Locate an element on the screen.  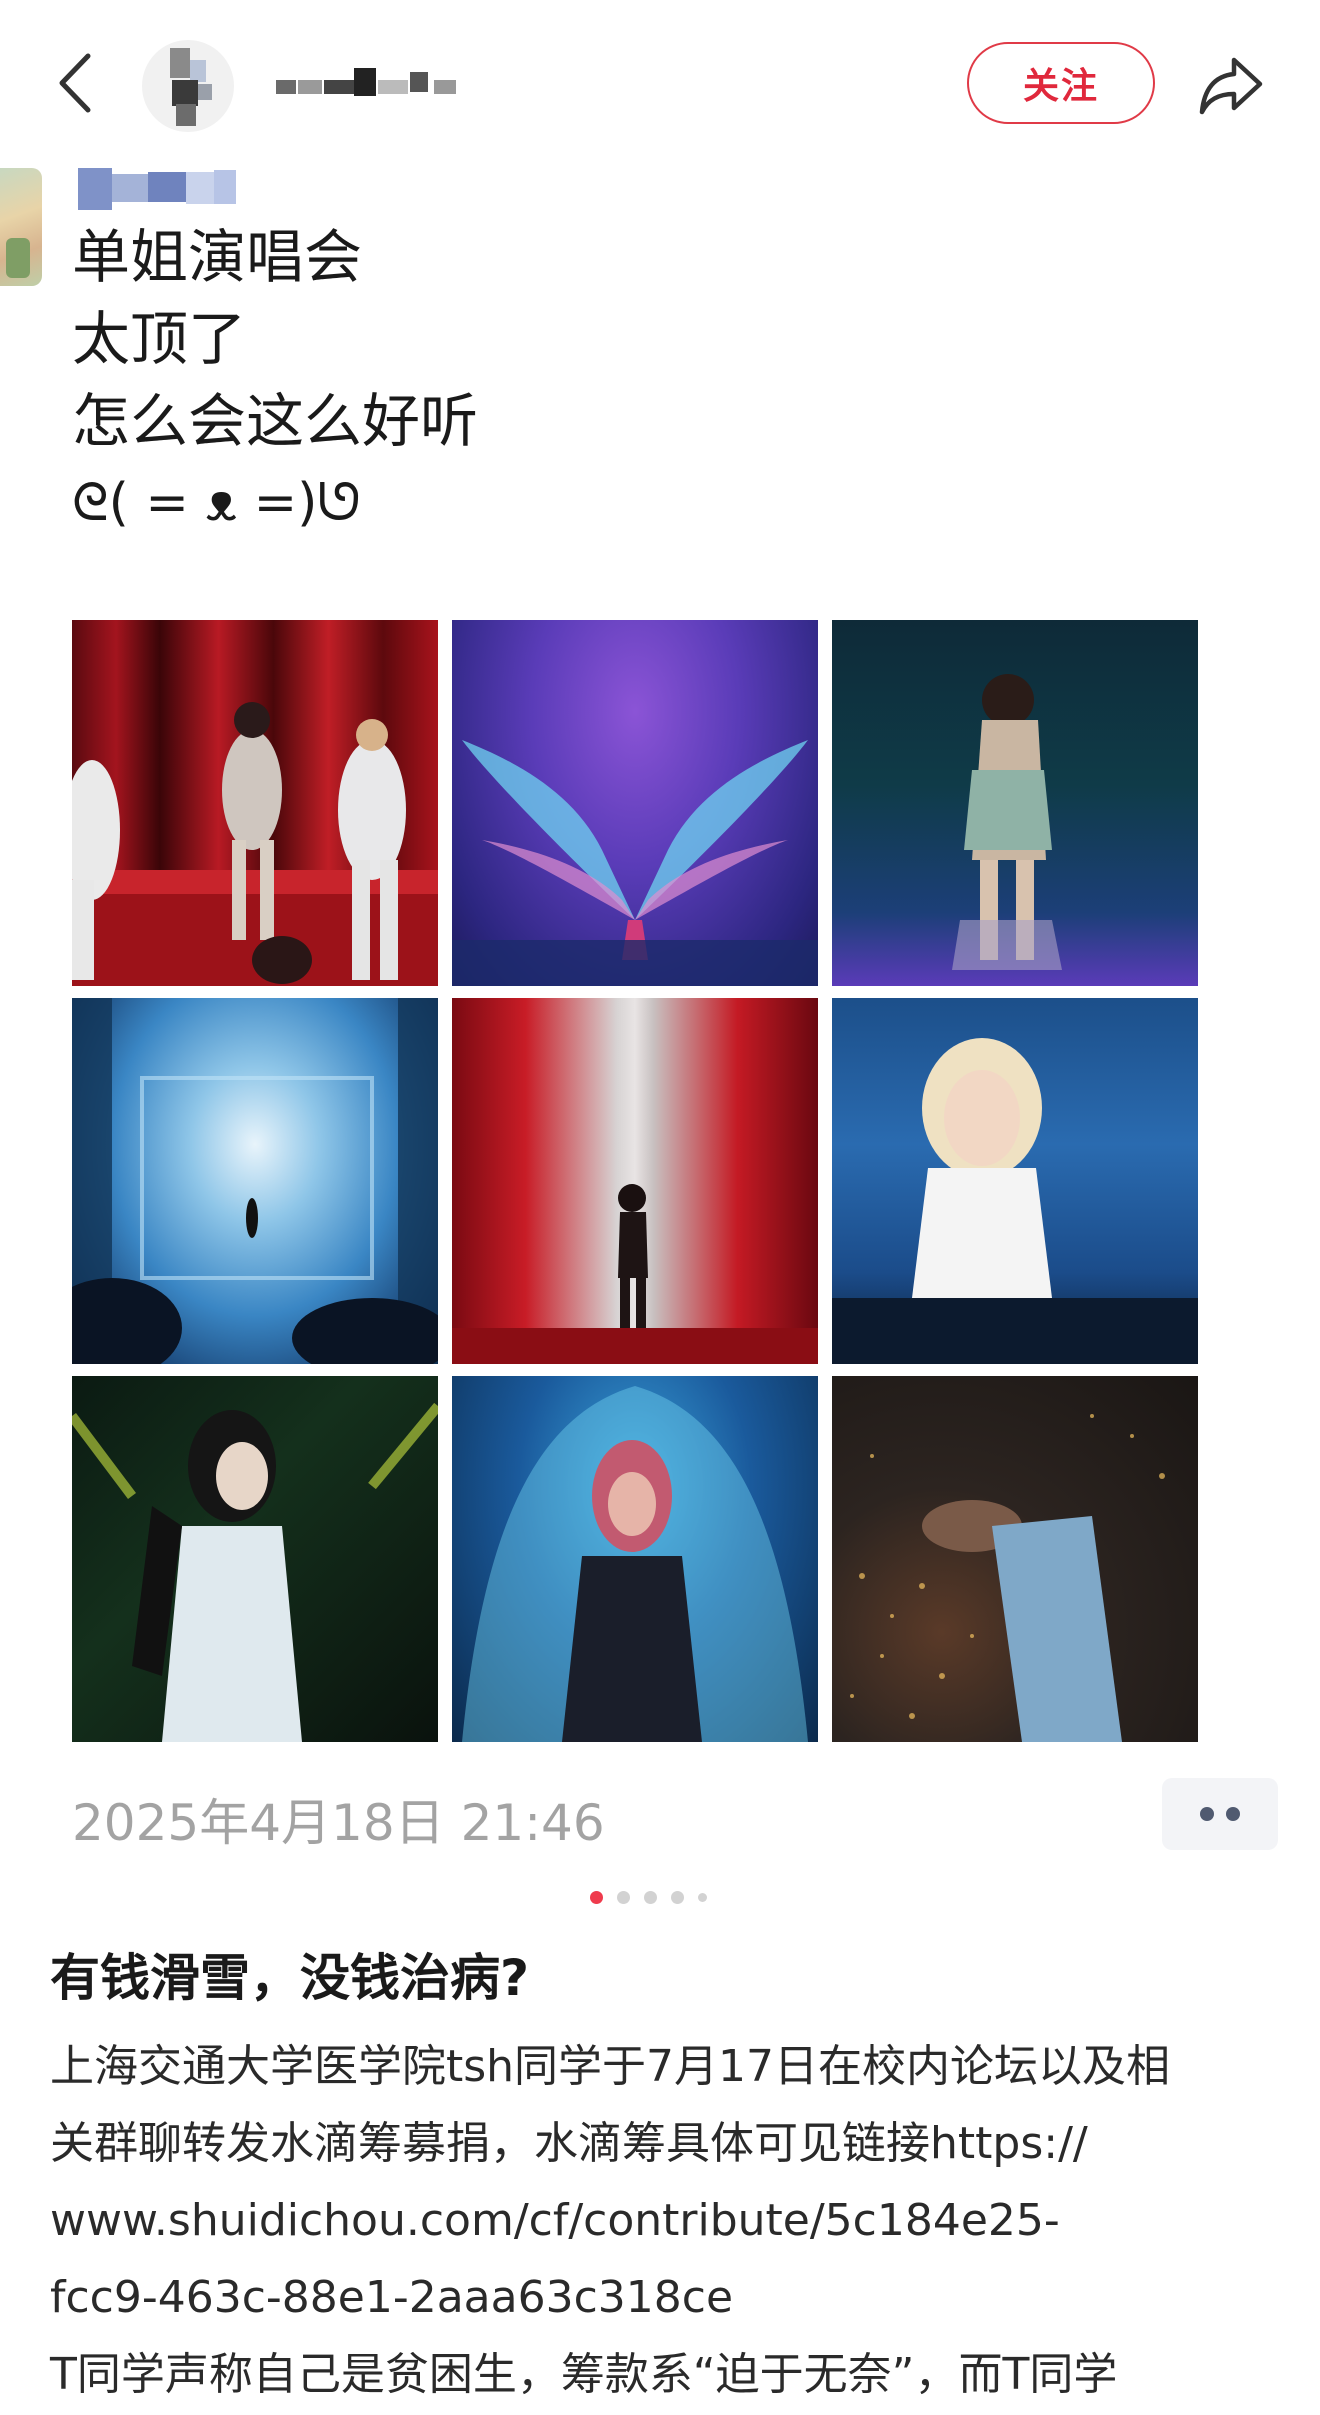
post-line: 单姐演唱会 is located at coordinates (217, 257).